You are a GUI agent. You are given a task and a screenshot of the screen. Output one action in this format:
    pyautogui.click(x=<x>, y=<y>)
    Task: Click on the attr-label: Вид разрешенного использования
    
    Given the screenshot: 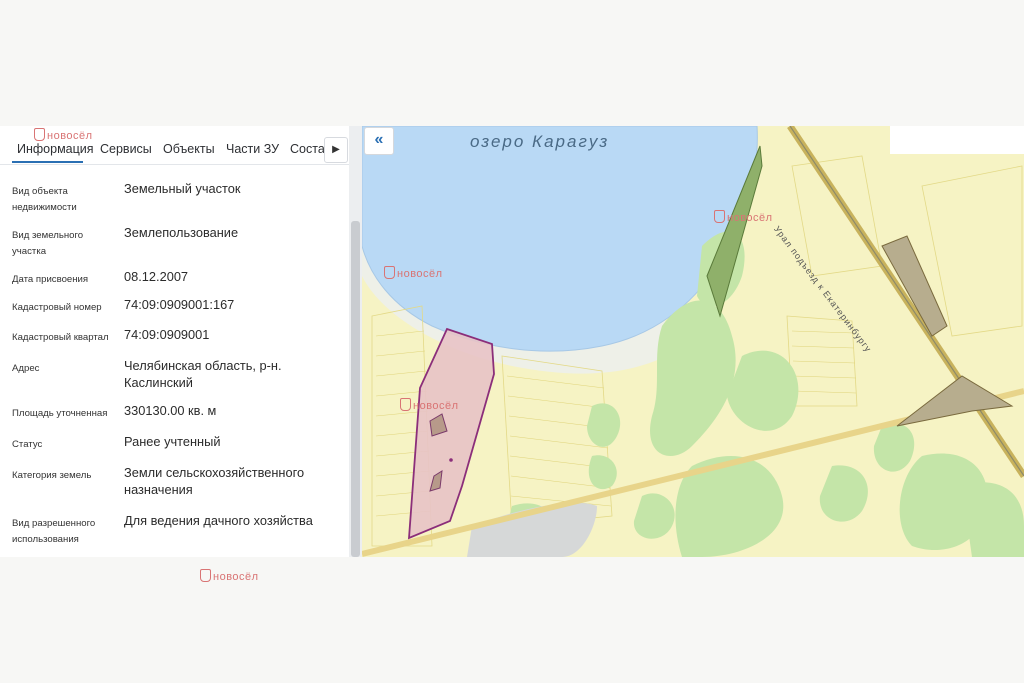 What is the action you would take?
    pyautogui.click(x=54, y=531)
    